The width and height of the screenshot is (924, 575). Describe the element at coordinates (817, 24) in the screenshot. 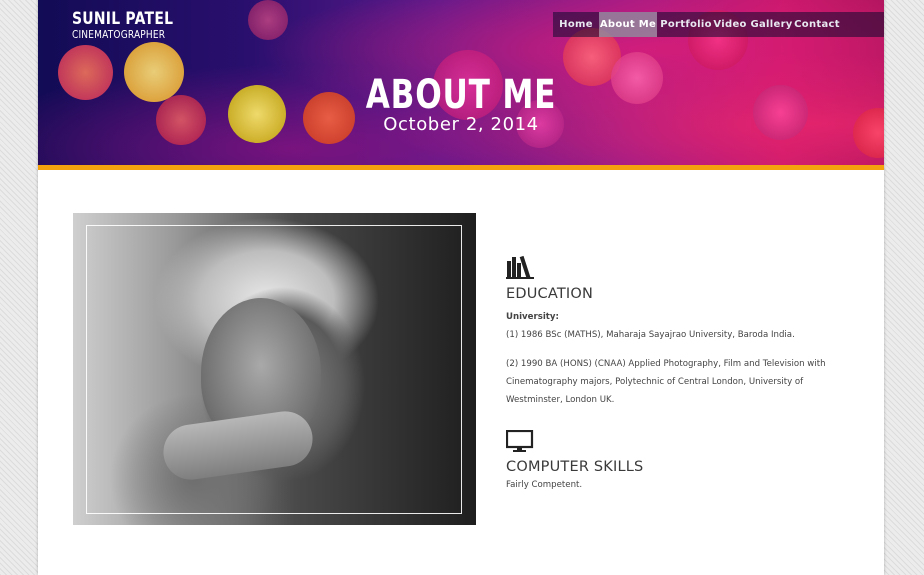

I see `nav-item-contact: Contact` at that location.